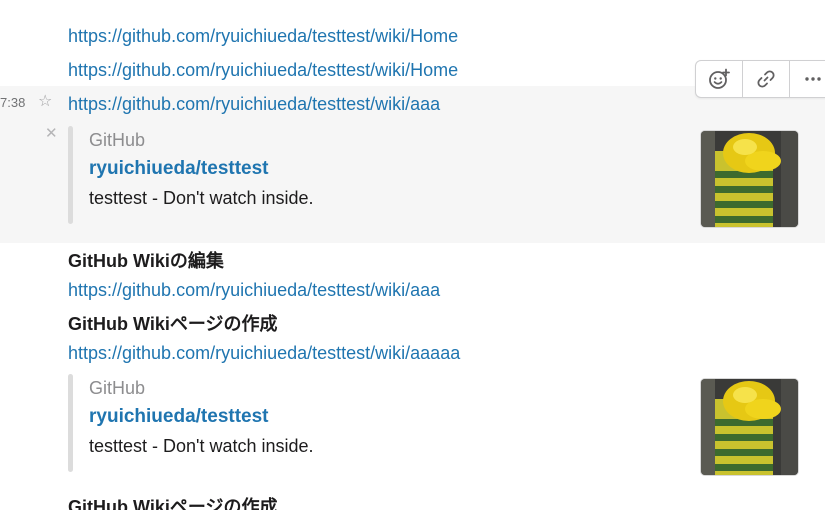 This screenshot has height=510, width=825. Describe the element at coordinates (51, 134) in the screenshot. I see `close-icon: ✕` at that location.